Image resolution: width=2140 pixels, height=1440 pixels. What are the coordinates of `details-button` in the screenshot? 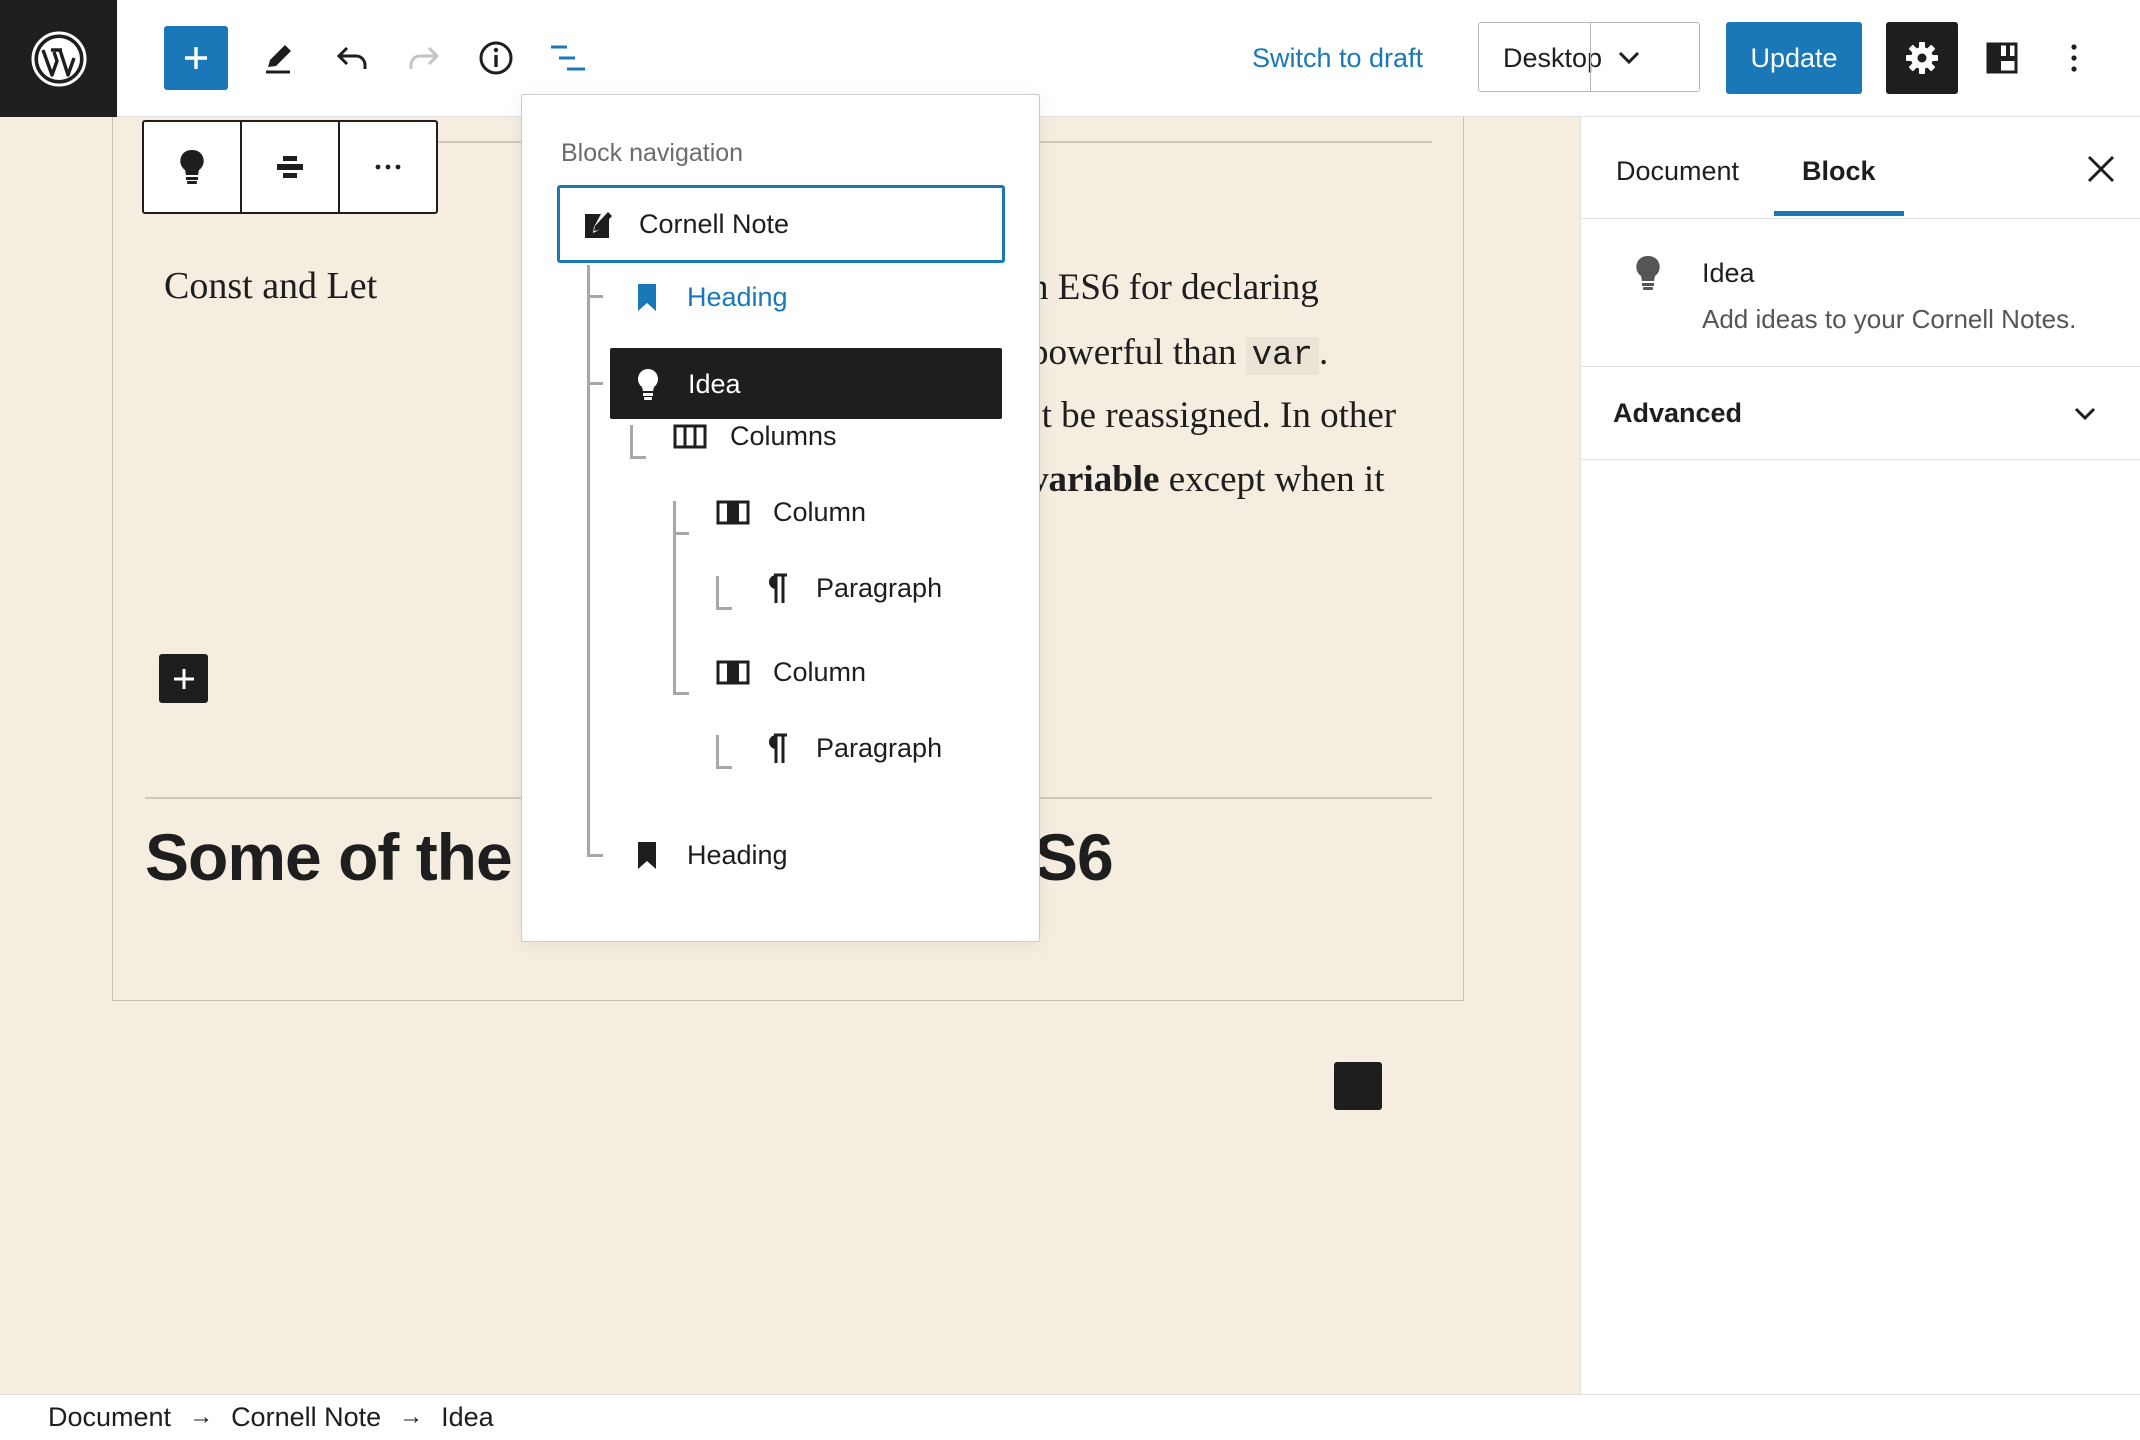 It's located at (496, 58).